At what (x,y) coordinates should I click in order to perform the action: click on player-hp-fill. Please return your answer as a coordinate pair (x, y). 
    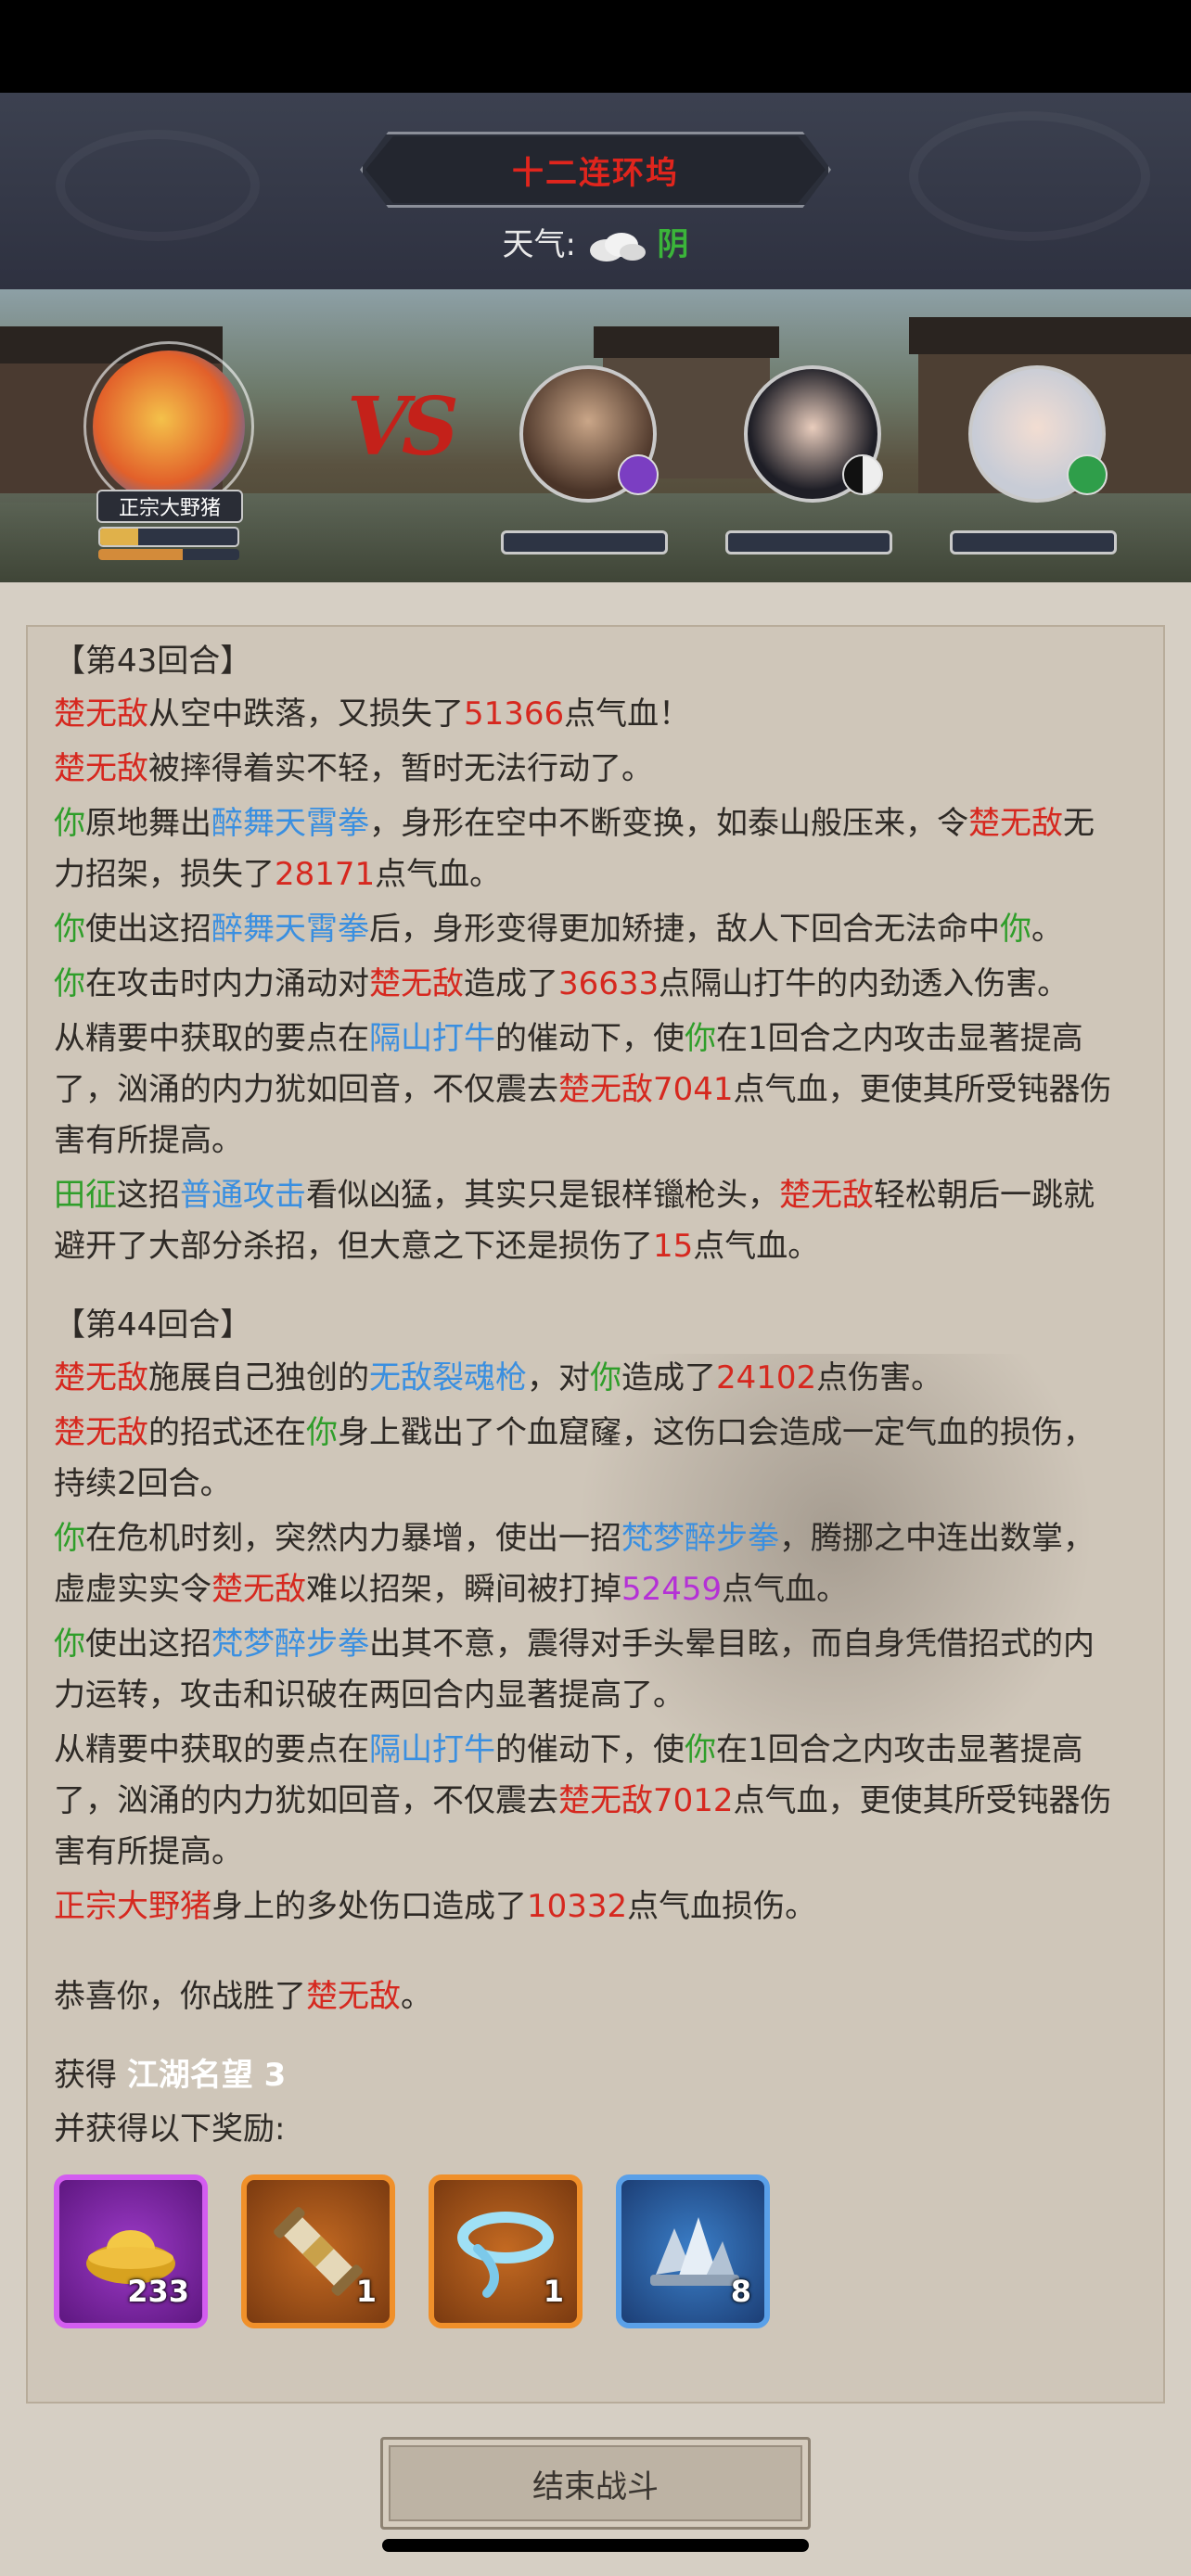
    Looking at the image, I should click on (120, 537).